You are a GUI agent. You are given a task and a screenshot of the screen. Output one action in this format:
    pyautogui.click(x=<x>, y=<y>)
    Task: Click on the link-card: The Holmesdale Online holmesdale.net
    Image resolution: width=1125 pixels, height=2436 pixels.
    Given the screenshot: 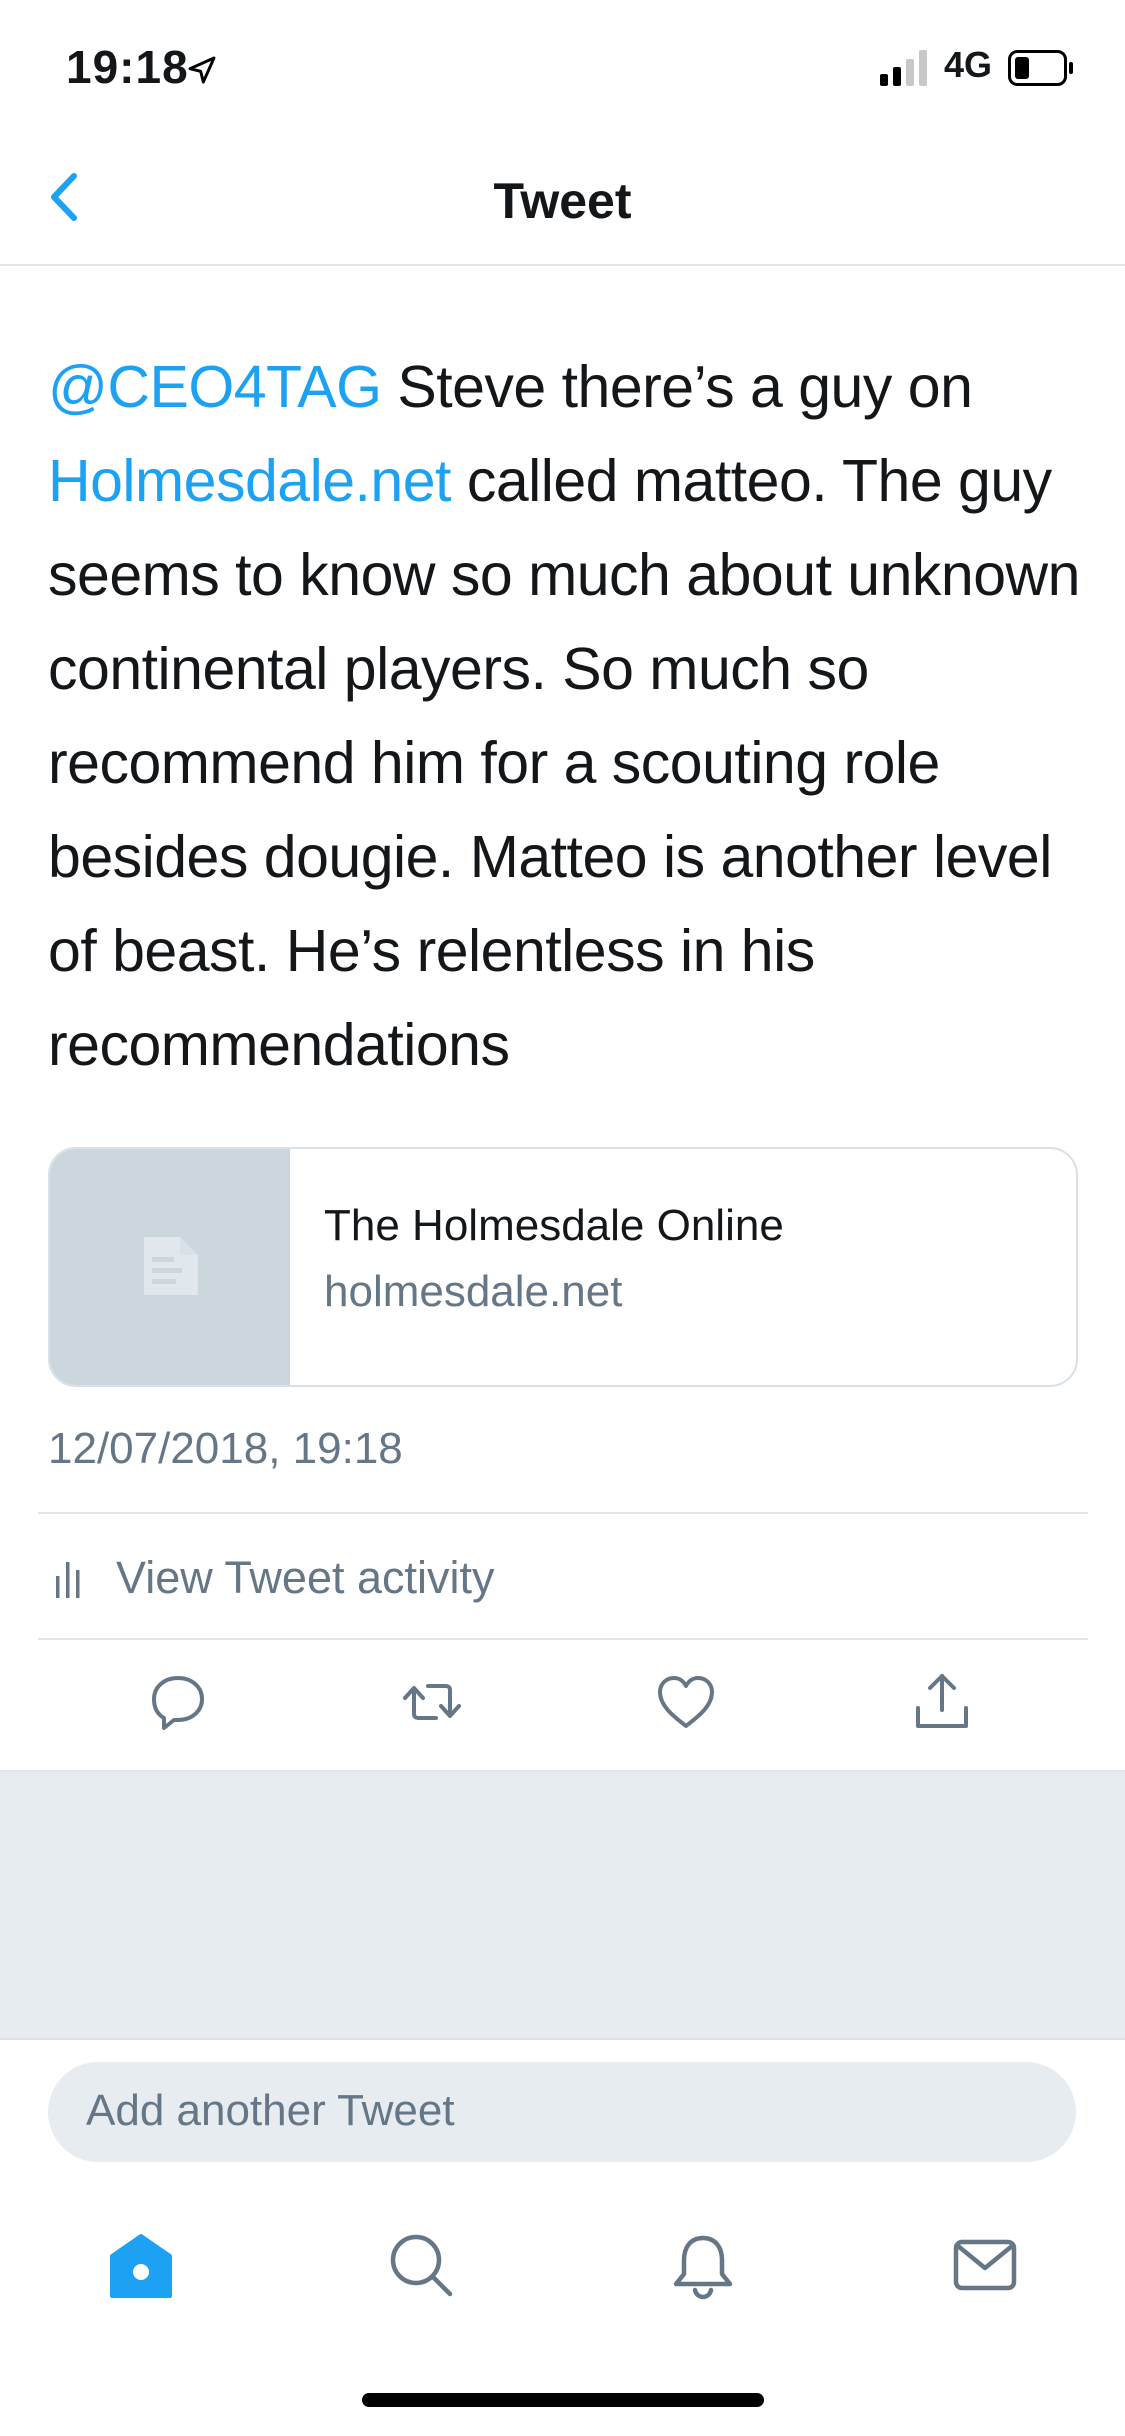 What is the action you would take?
    pyautogui.click(x=563, y=1267)
    